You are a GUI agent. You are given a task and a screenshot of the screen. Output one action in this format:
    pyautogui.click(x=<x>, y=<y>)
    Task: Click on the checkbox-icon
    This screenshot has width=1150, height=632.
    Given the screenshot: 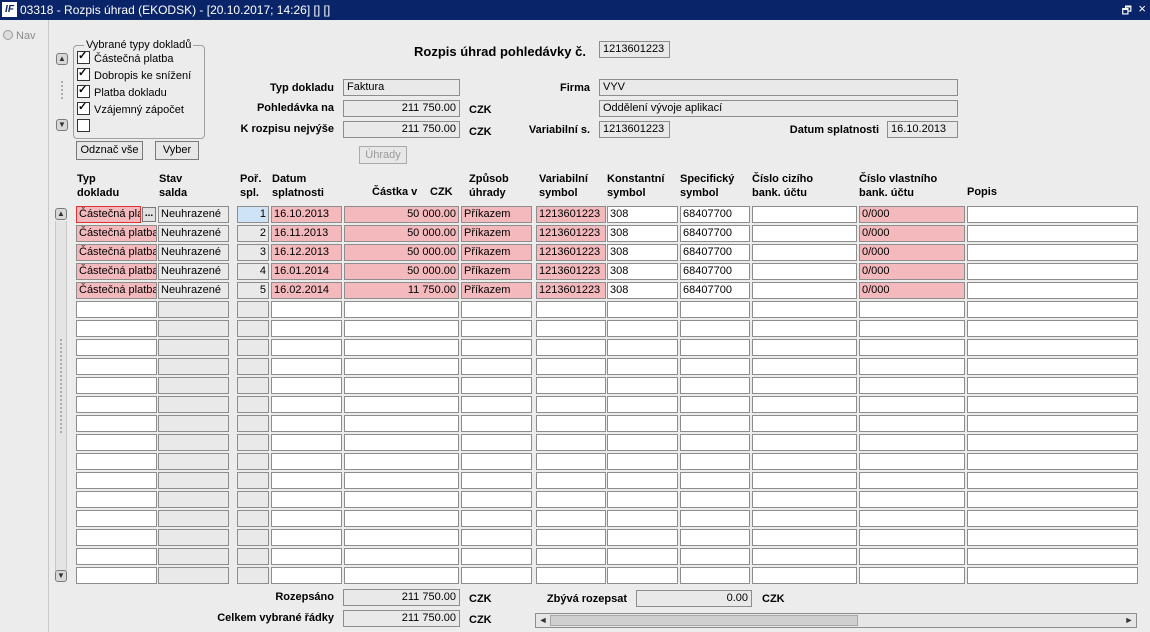 What is the action you would take?
    pyautogui.click(x=83, y=56)
    